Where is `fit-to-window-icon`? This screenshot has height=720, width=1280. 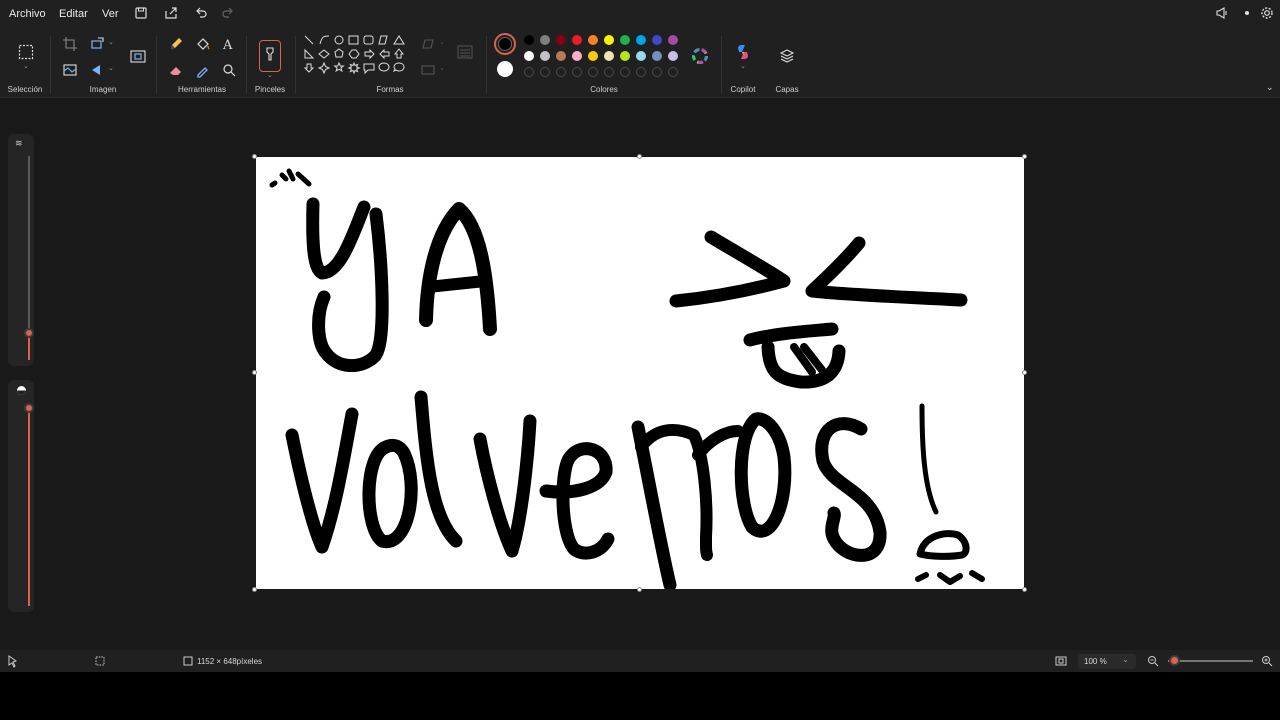 fit-to-window-icon is located at coordinates (1061, 661).